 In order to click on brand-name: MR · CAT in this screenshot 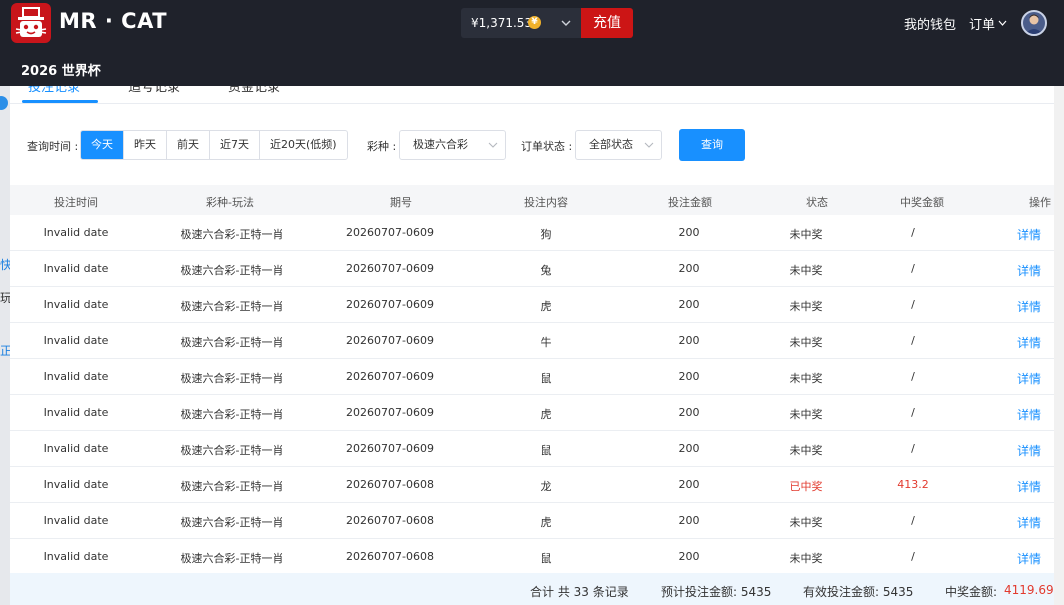, I will do `click(113, 21)`.